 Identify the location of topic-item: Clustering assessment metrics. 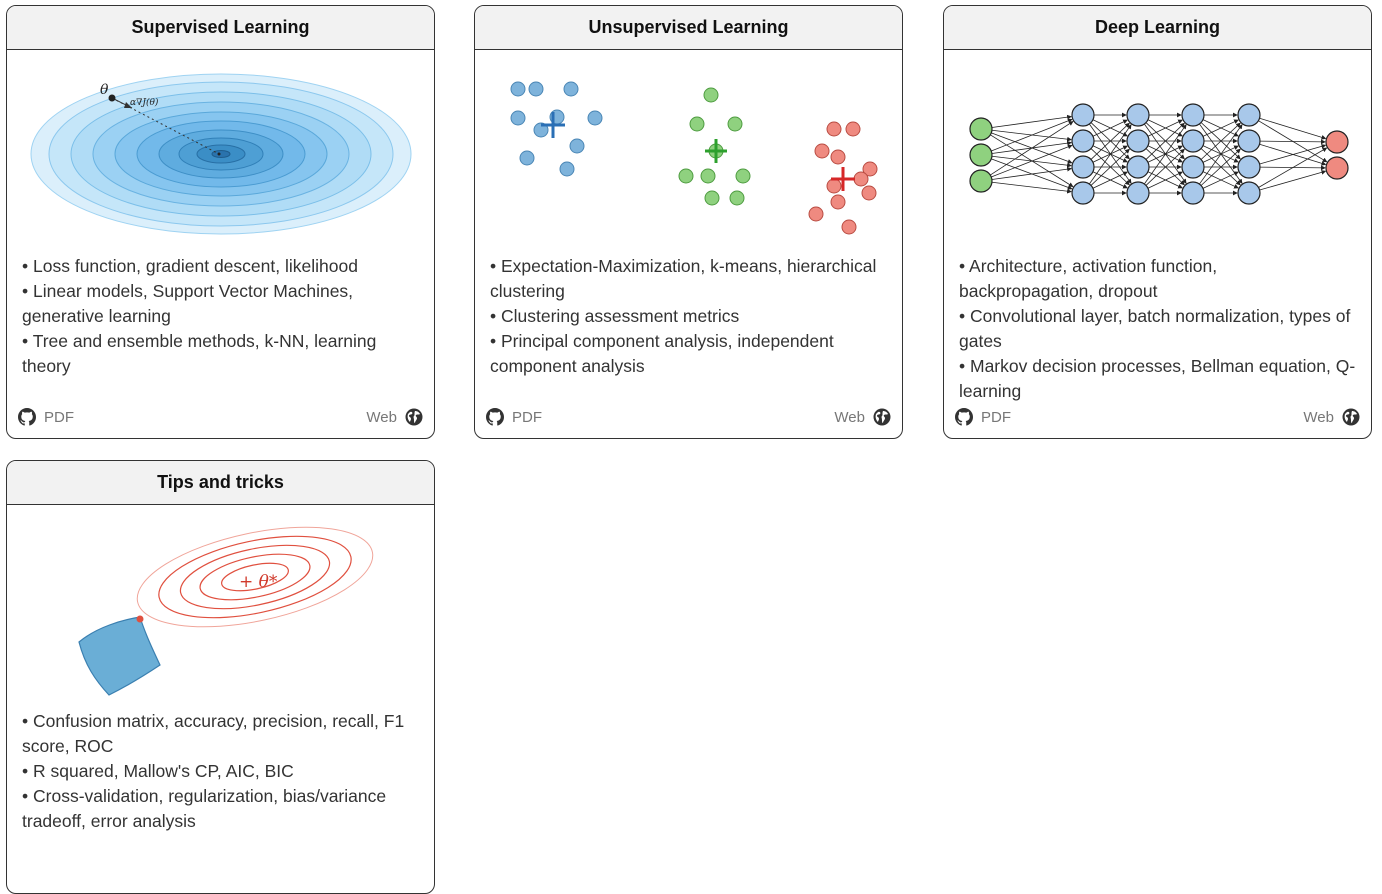
(688, 316).